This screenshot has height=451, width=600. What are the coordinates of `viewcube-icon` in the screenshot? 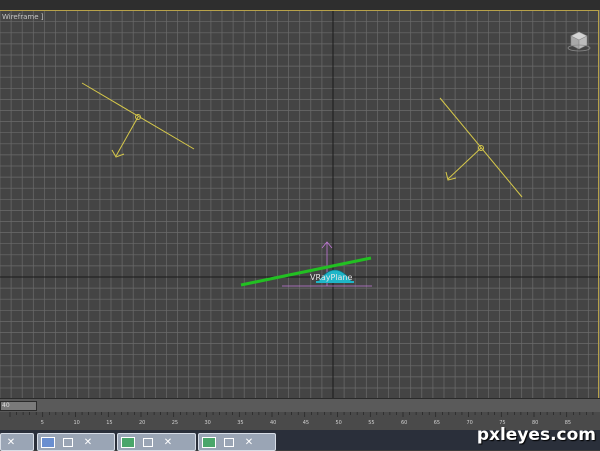 It's located at (579, 41).